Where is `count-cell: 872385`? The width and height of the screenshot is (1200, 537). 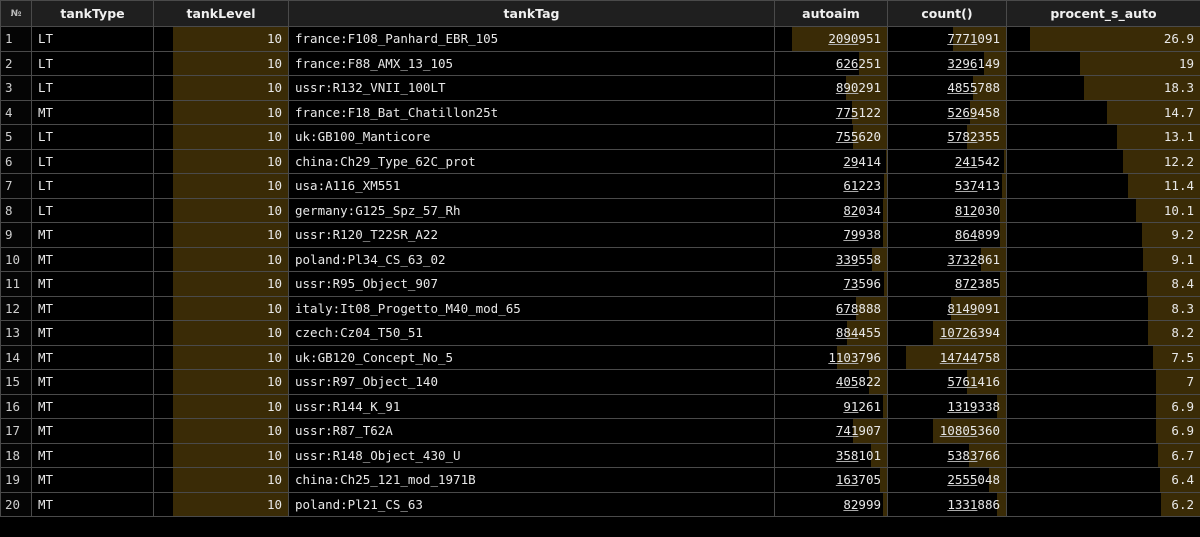 count-cell: 872385 is located at coordinates (947, 284).